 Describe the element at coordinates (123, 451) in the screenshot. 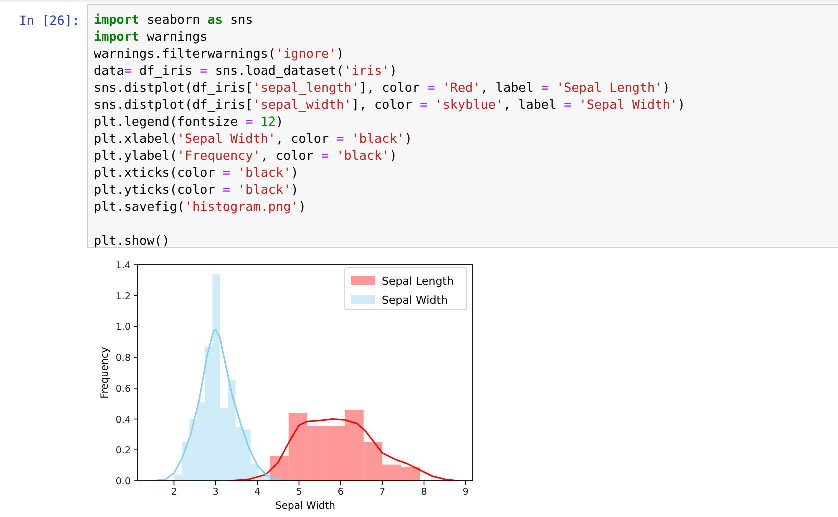

I see `y-tick-label: 0.2` at that location.